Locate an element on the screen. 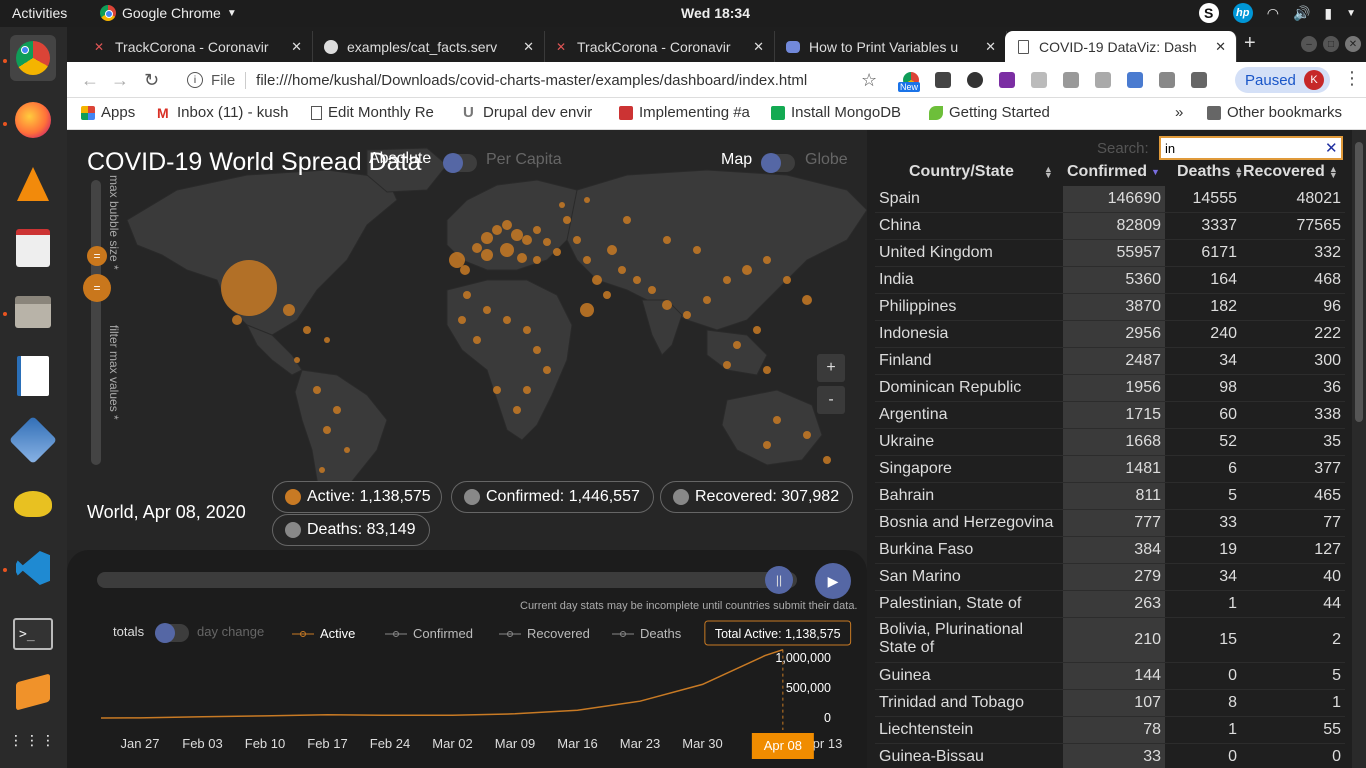 The width and height of the screenshot is (1366, 768). menu-icon: ⋮ is located at coordinates (1352, 78).